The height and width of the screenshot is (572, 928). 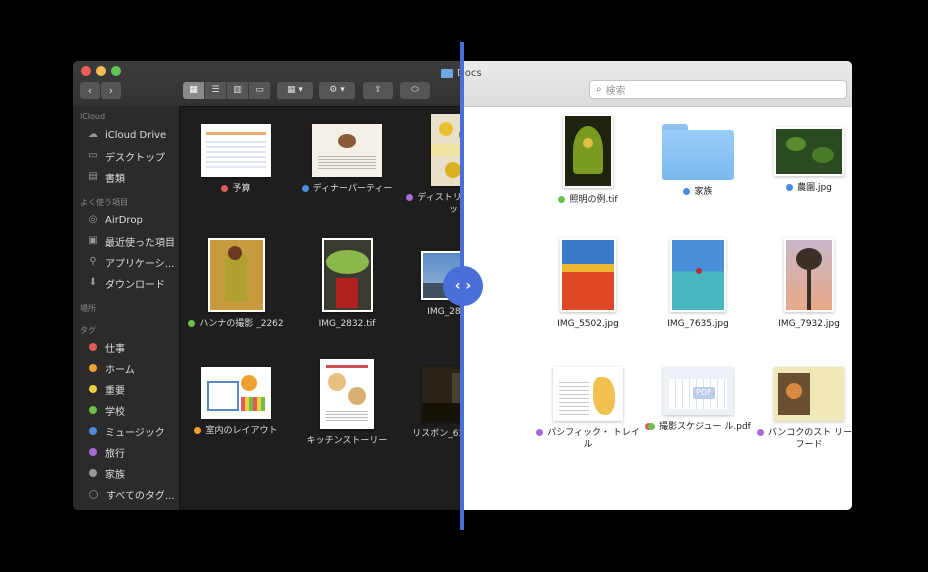 What do you see at coordinates (126, 156) in the screenshot?
I see `sidebar-item-desktop: ▭ デスクトップ` at bounding box center [126, 156].